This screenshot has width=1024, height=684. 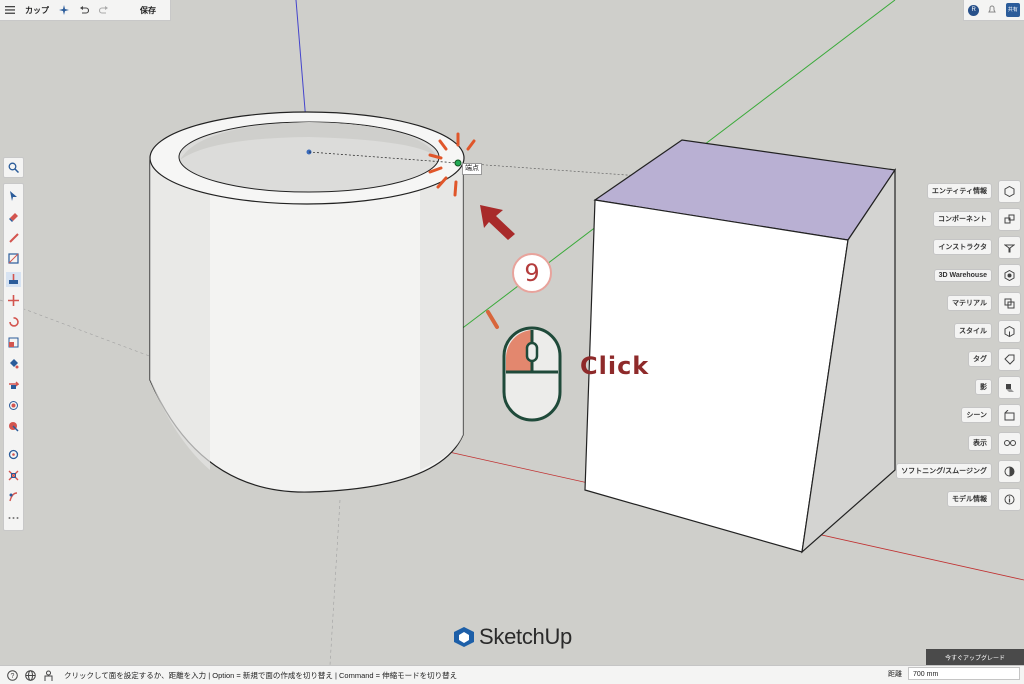 What do you see at coordinates (973, 331) in the screenshot?
I see `panel-label: スタイル` at bounding box center [973, 331].